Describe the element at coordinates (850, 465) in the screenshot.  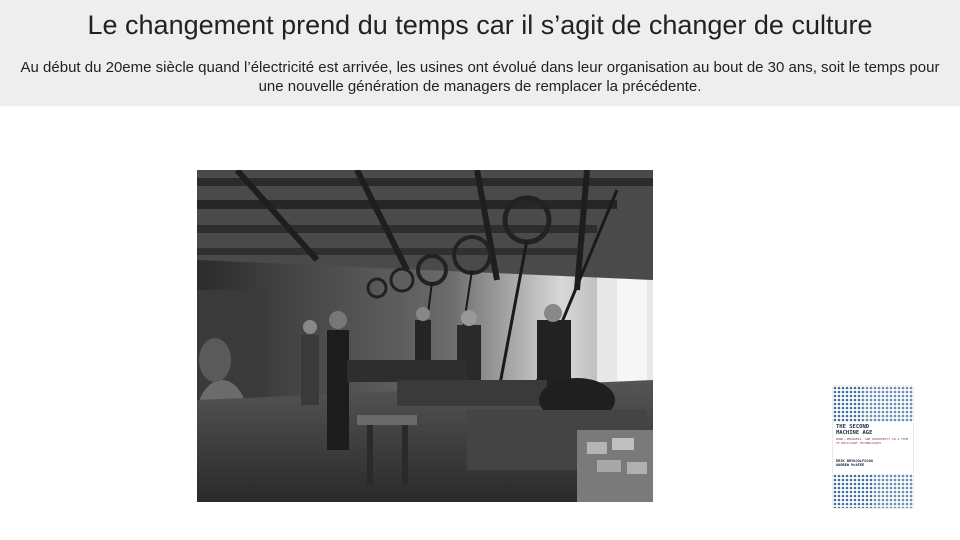
I see `book-author-2: ANDREW McAFEE` at that location.